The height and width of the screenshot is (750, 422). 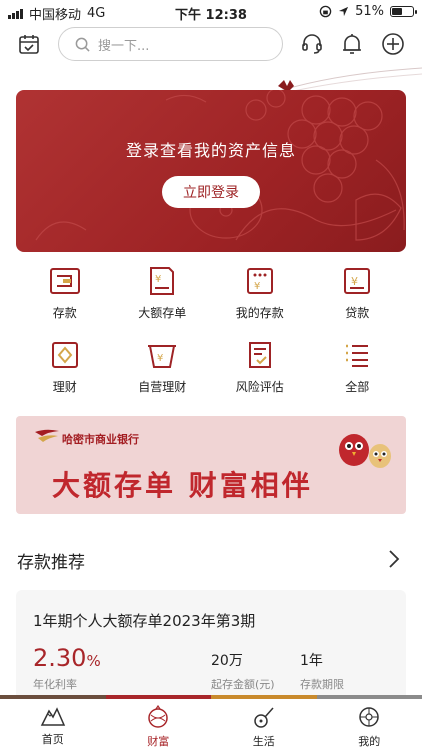 I want to click on term-value: 1年, so click(x=311, y=661).